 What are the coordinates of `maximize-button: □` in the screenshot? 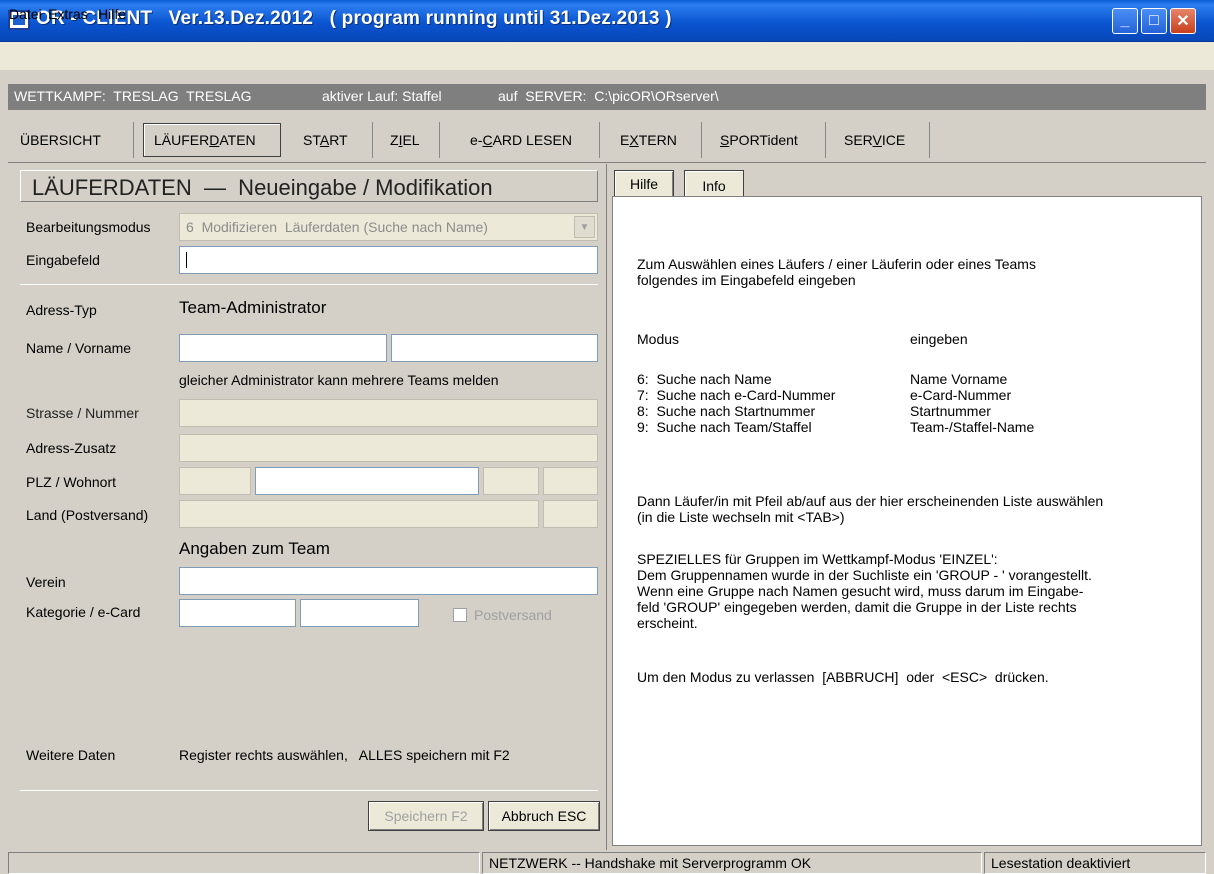 It's located at (1154, 21).